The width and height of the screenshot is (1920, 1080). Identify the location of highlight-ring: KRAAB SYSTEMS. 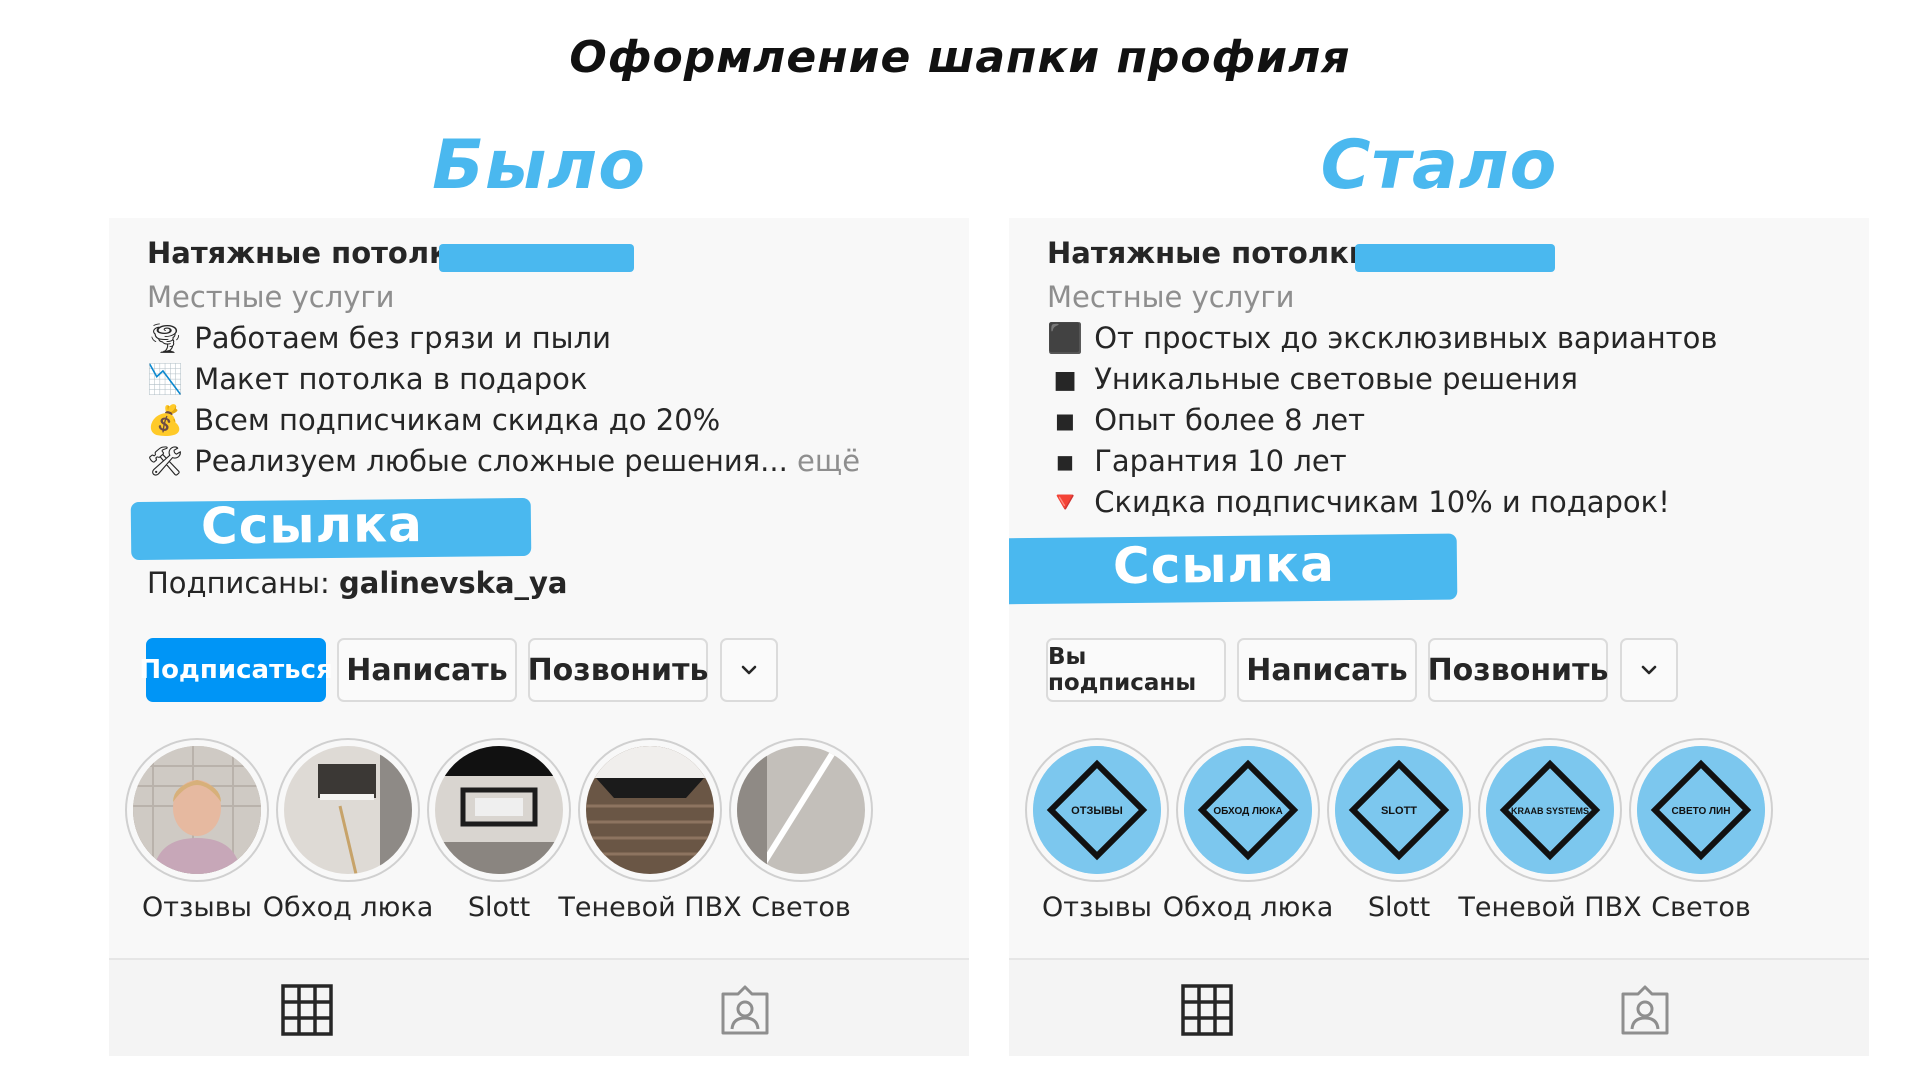
(1550, 810).